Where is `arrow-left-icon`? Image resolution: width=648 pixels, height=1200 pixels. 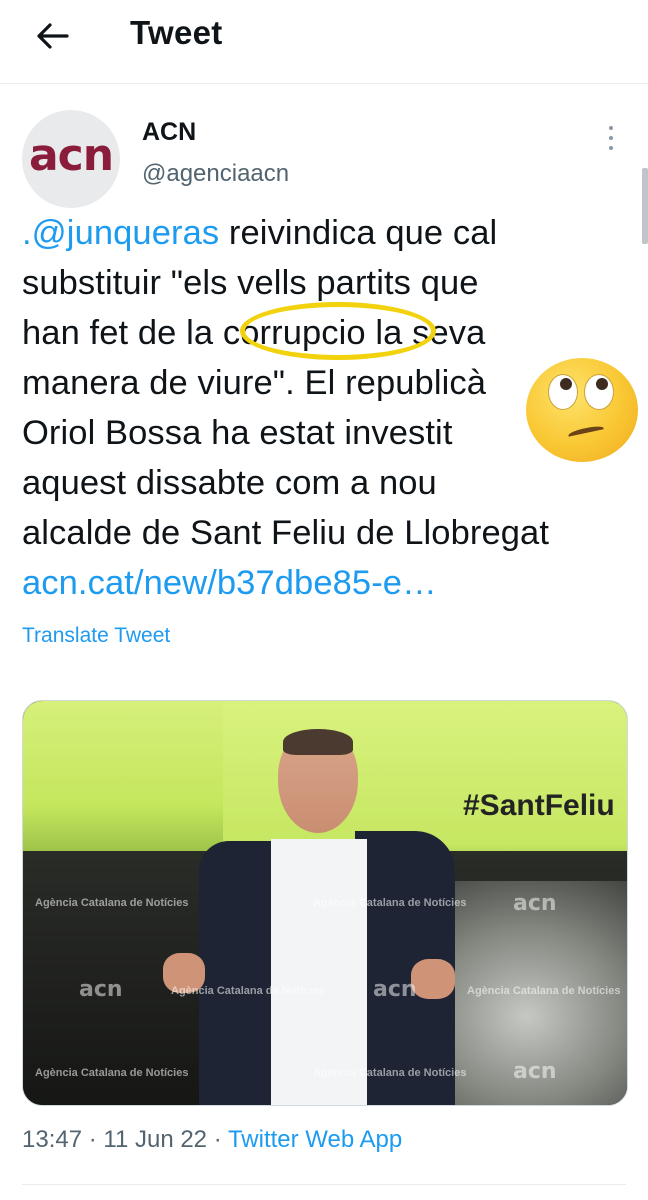
arrow-left-icon is located at coordinates (53, 36).